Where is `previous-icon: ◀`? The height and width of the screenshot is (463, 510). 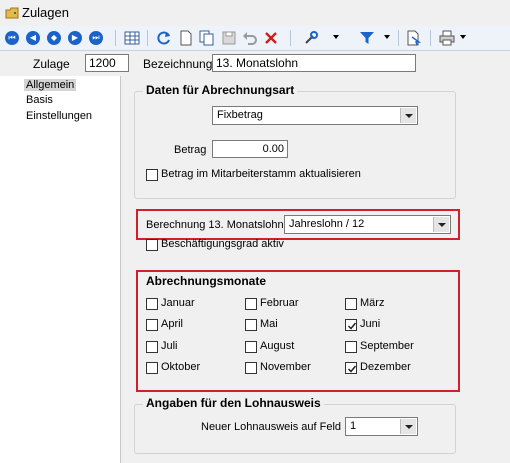 previous-icon: ◀ is located at coordinates (33, 38).